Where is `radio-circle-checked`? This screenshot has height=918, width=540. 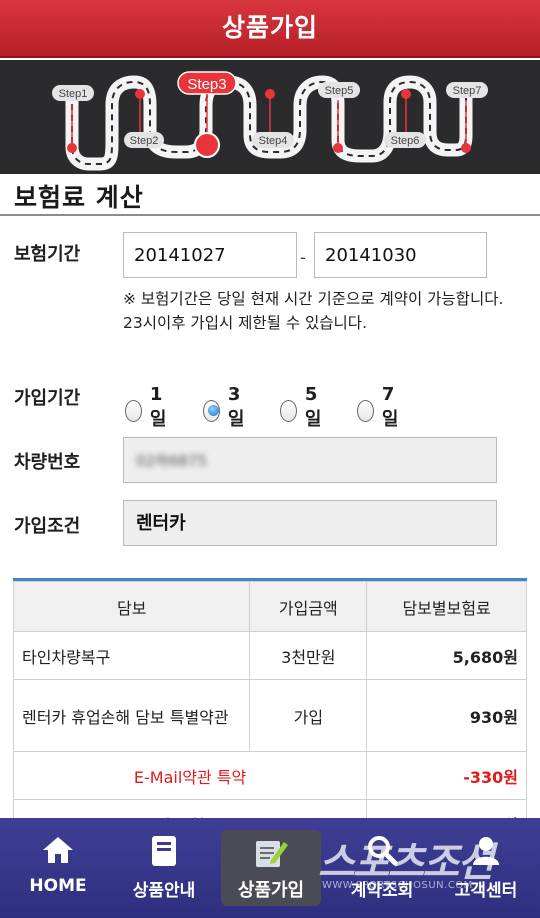
radio-circle-checked is located at coordinates (211, 410).